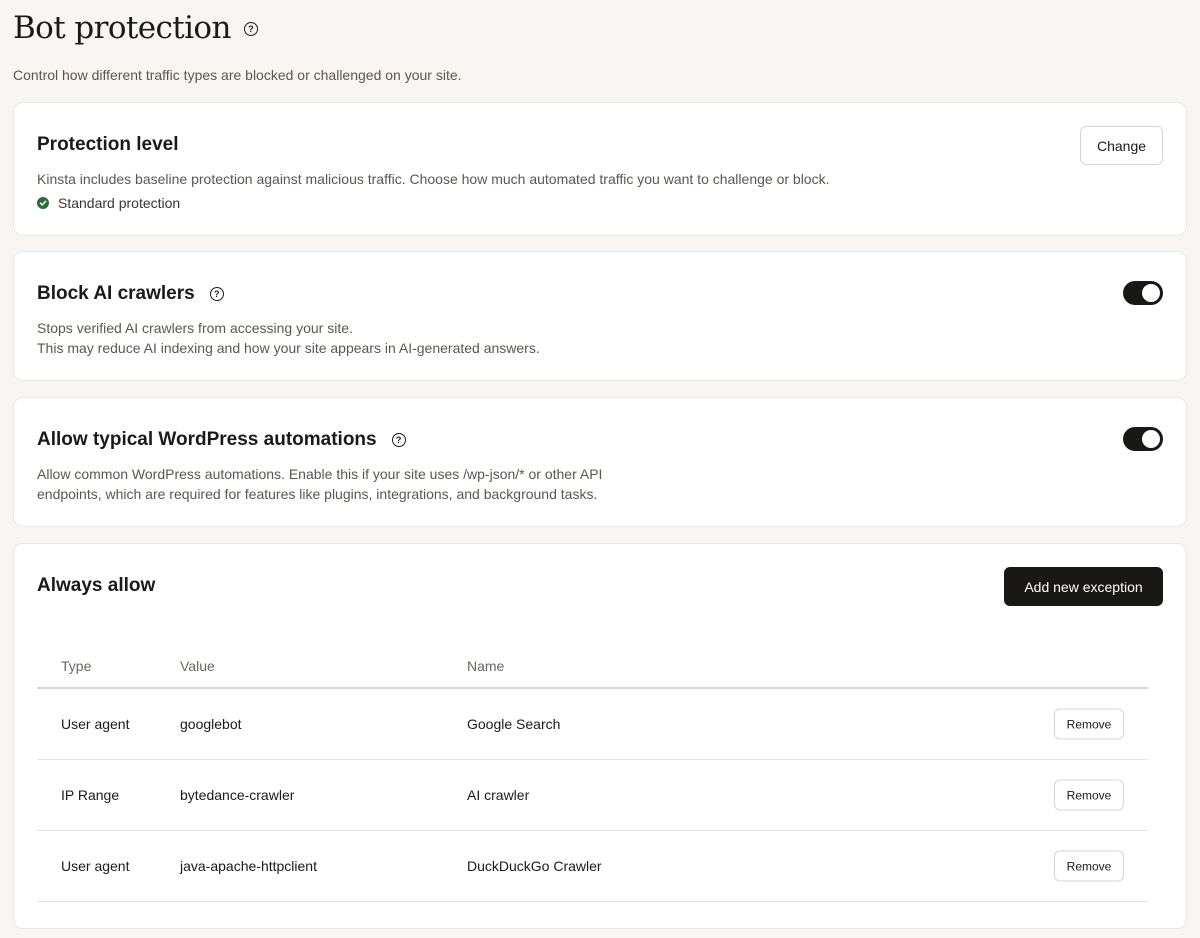  What do you see at coordinates (1121, 145) in the screenshot?
I see `change-button: Change` at bounding box center [1121, 145].